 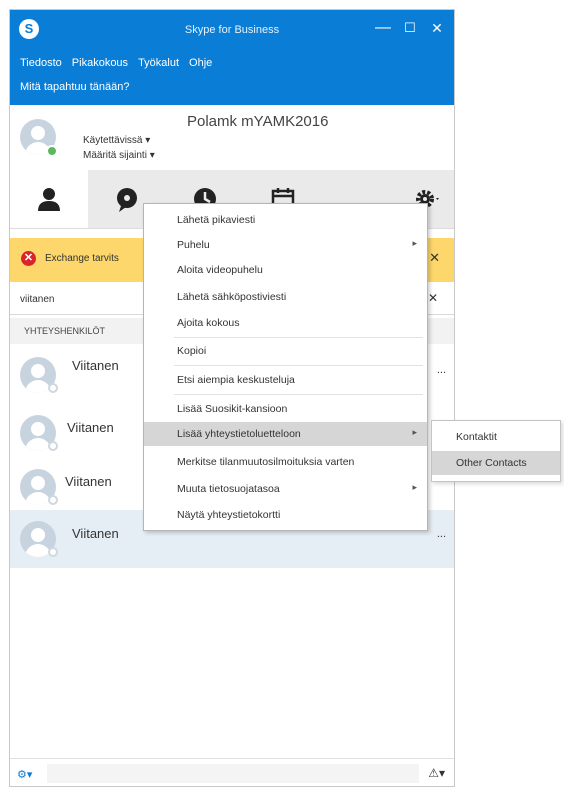 What do you see at coordinates (200, 63) in the screenshot?
I see `menu-help: Ohje` at bounding box center [200, 63].